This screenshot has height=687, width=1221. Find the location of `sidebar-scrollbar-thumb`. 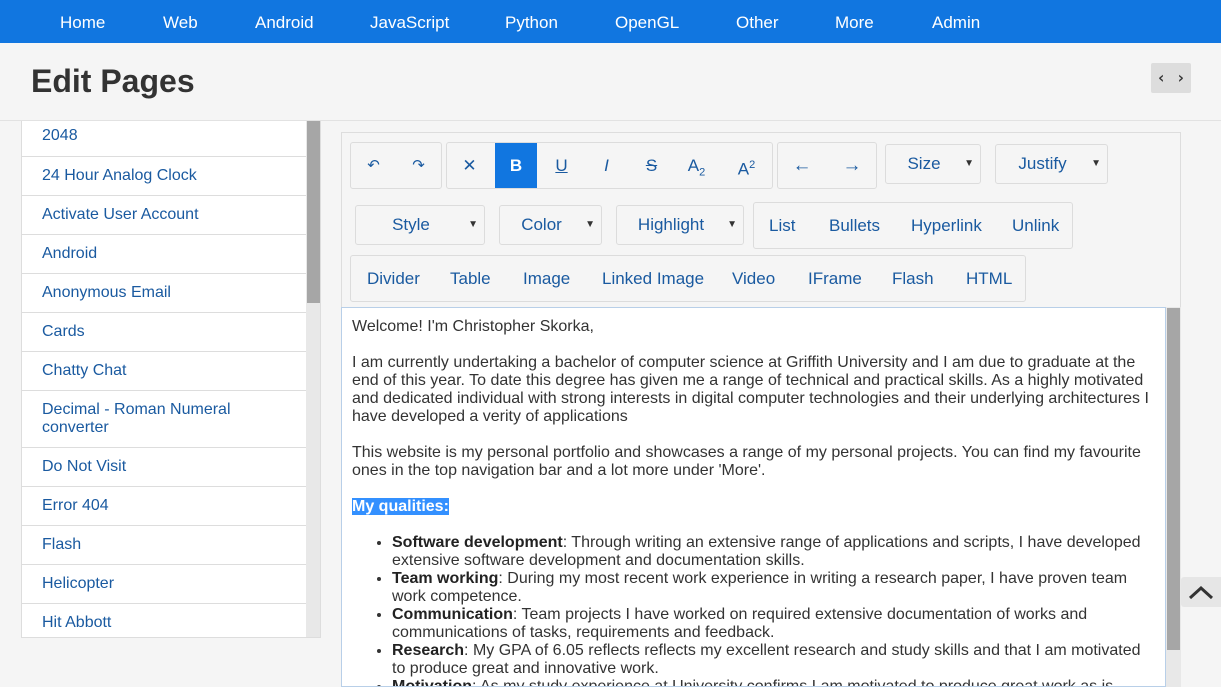

sidebar-scrollbar-thumb is located at coordinates (313, 212).